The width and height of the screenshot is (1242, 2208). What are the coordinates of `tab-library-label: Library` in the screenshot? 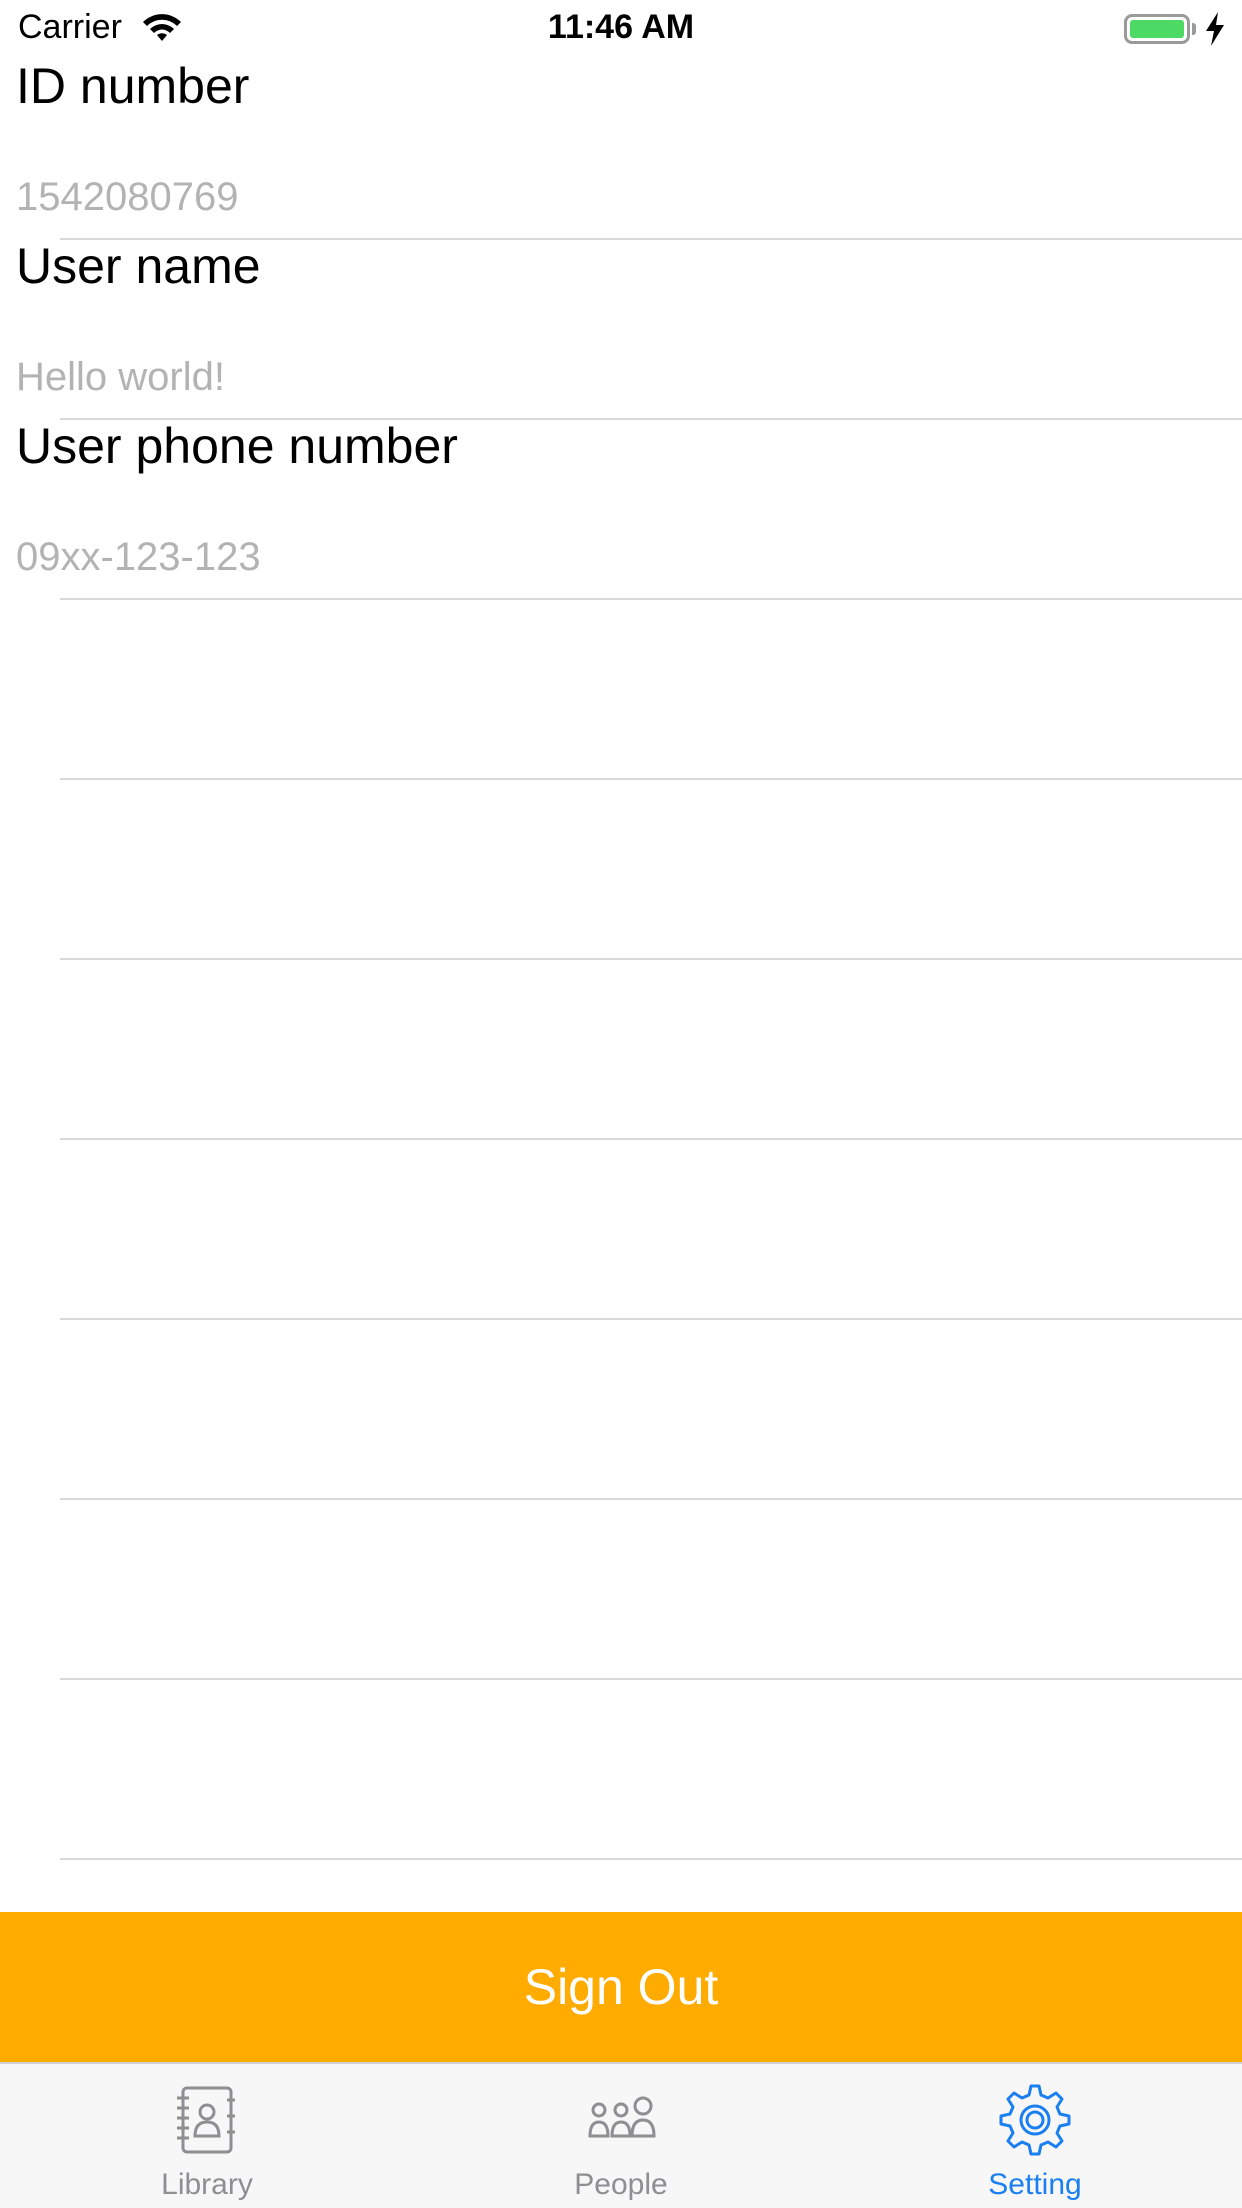 It's located at (207, 2184).